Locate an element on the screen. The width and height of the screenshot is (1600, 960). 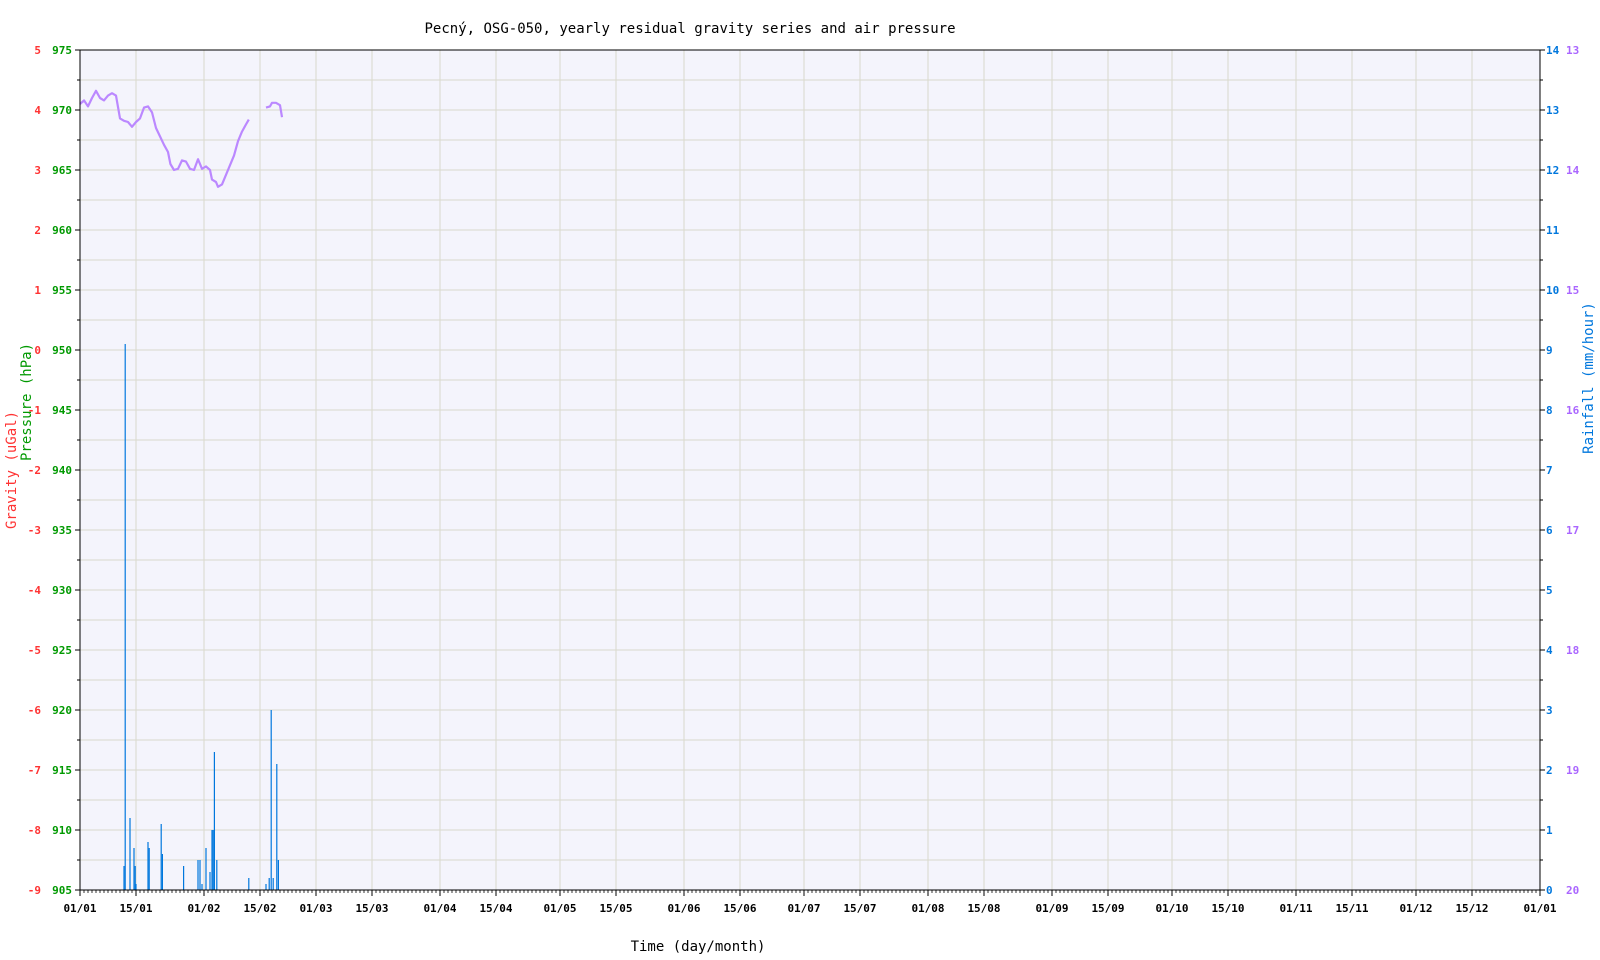
gravity-tick-label: -9 is located at coordinates (34, 890).